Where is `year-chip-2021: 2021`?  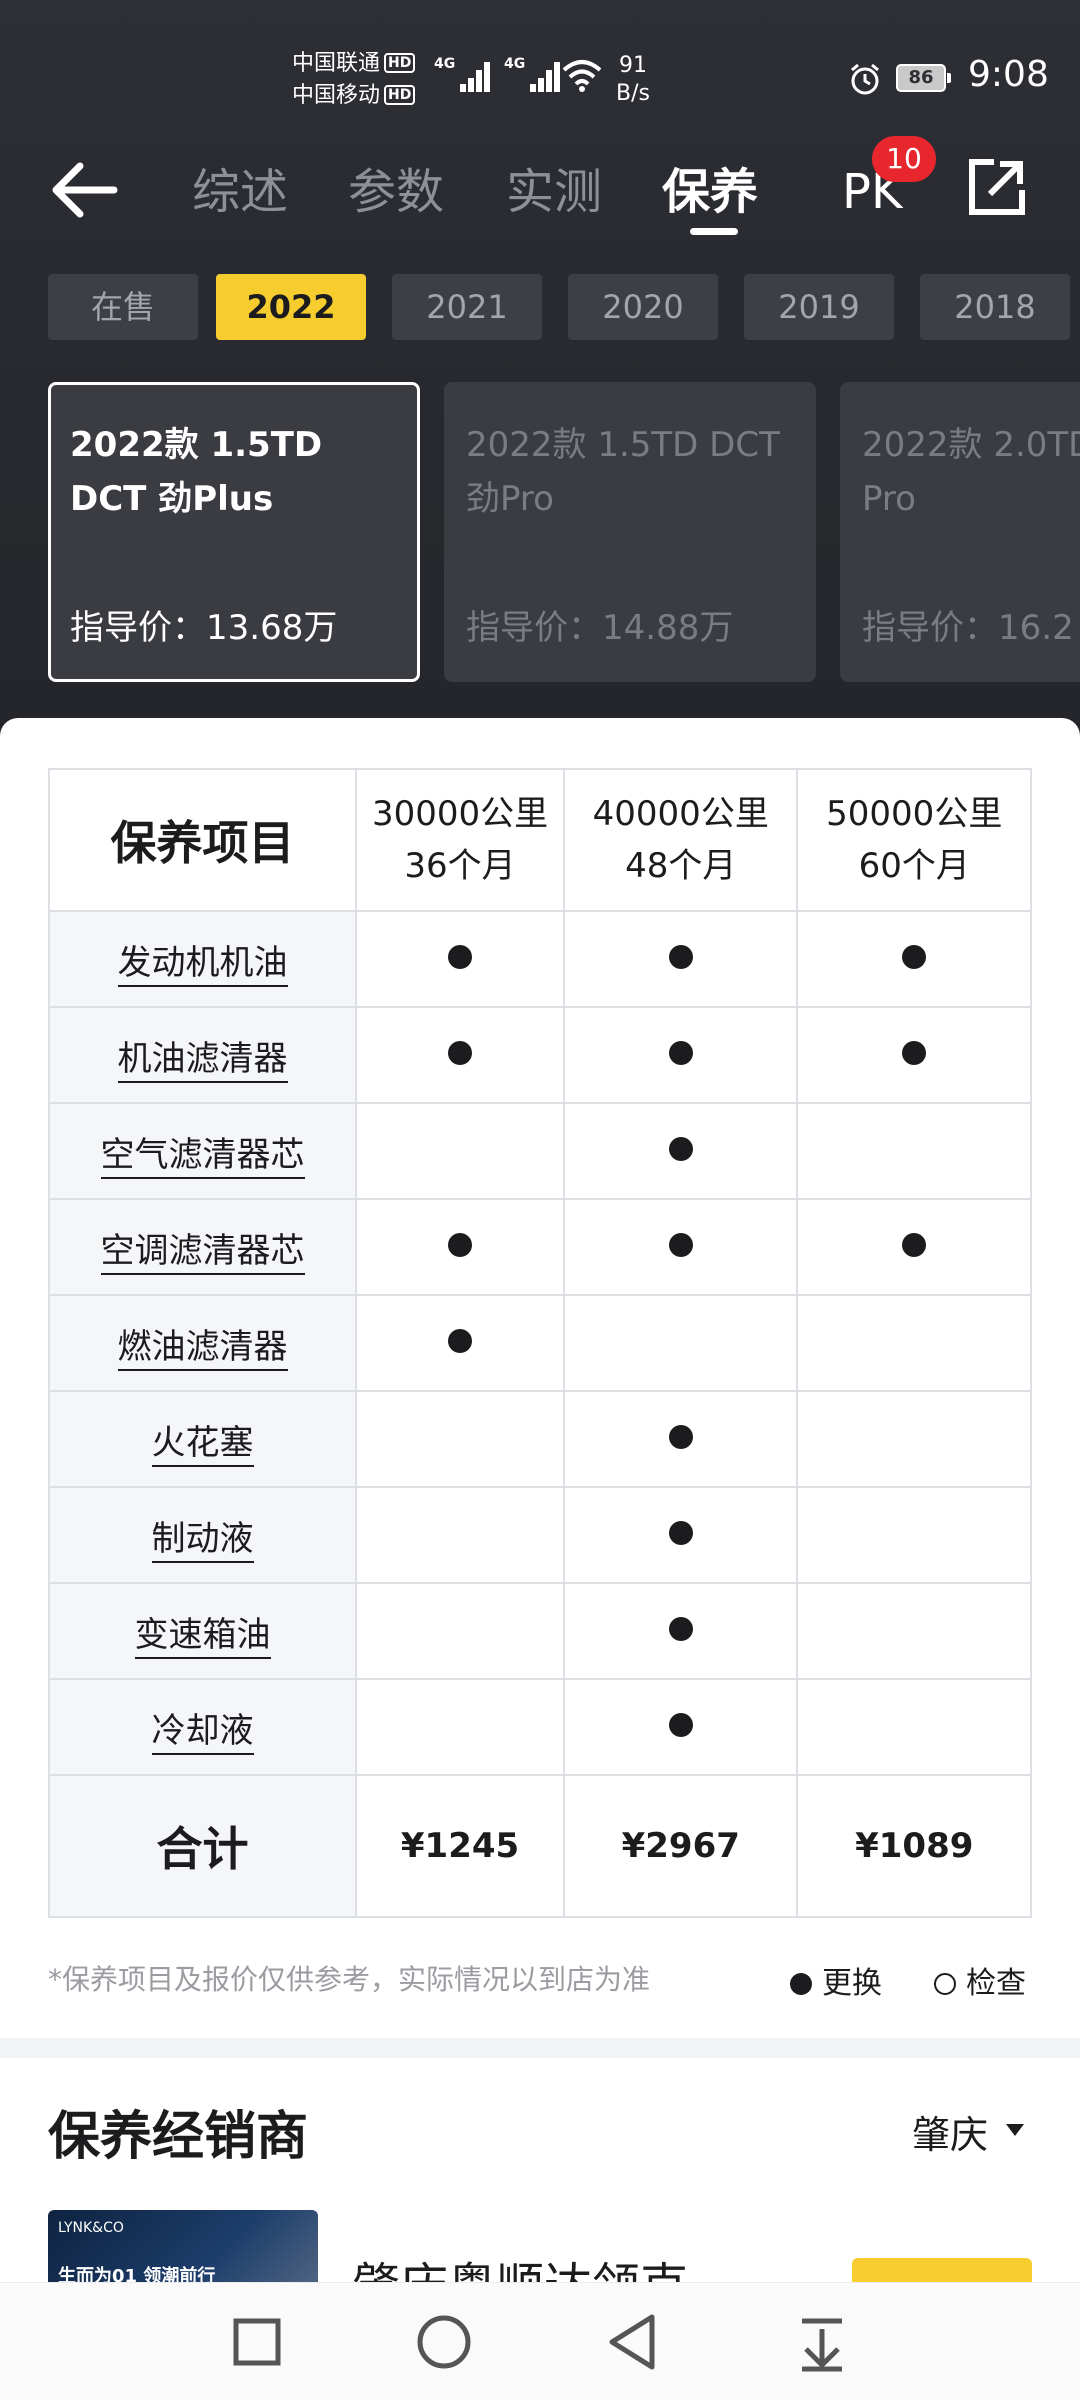 year-chip-2021: 2021 is located at coordinates (467, 307).